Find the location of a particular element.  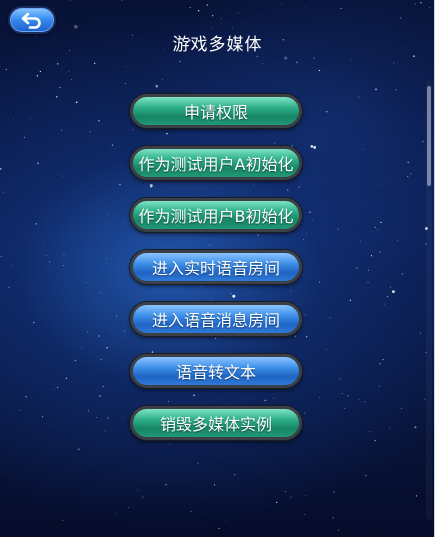

speech-to-text-label: 语音转文本 is located at coordinates (215, 372).